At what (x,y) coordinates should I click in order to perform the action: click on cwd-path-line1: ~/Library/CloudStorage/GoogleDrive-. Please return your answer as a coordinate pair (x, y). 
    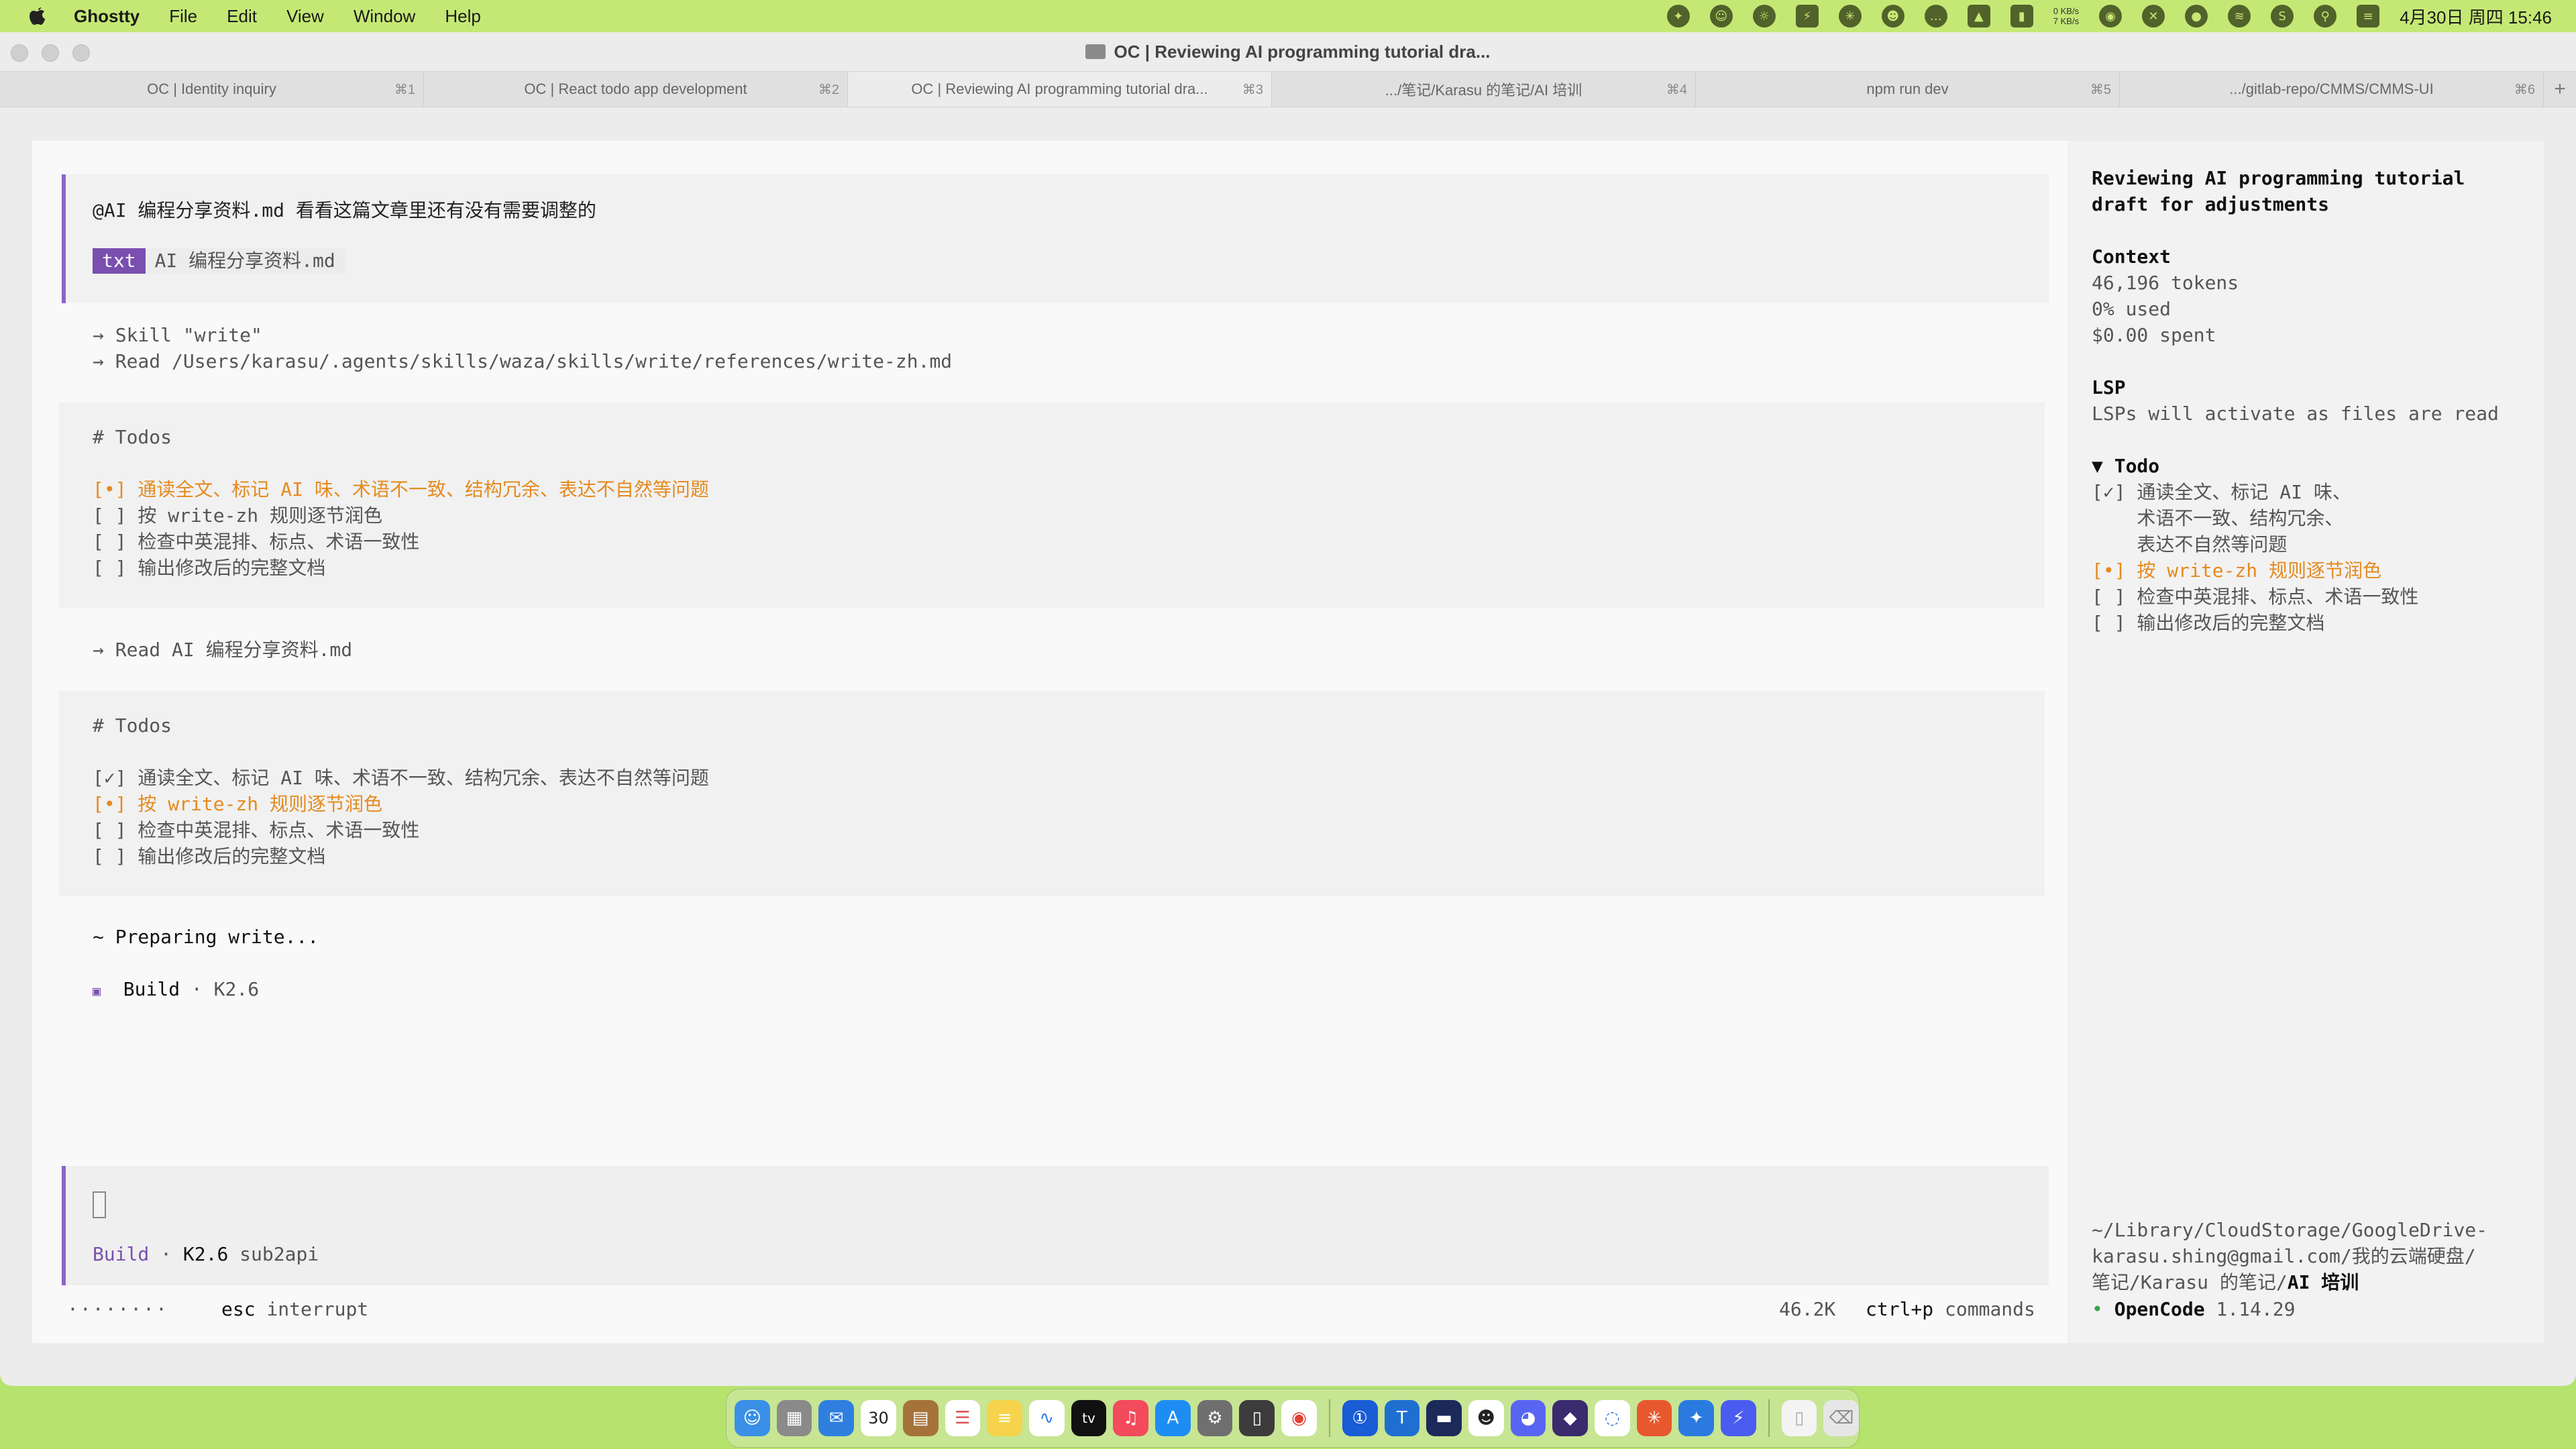
    Looking at the image, I should click on (2290, 1230).